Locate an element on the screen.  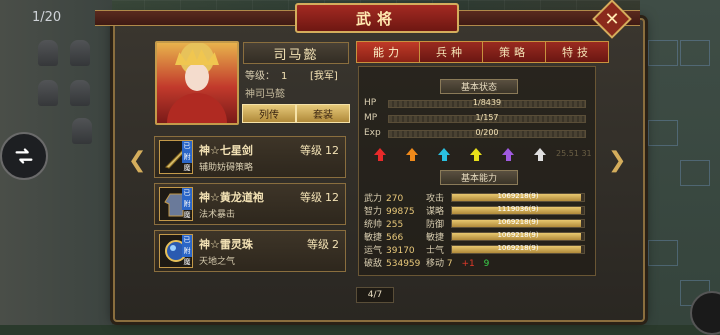
move-label: 移动 is located at coordinates (435, 264).